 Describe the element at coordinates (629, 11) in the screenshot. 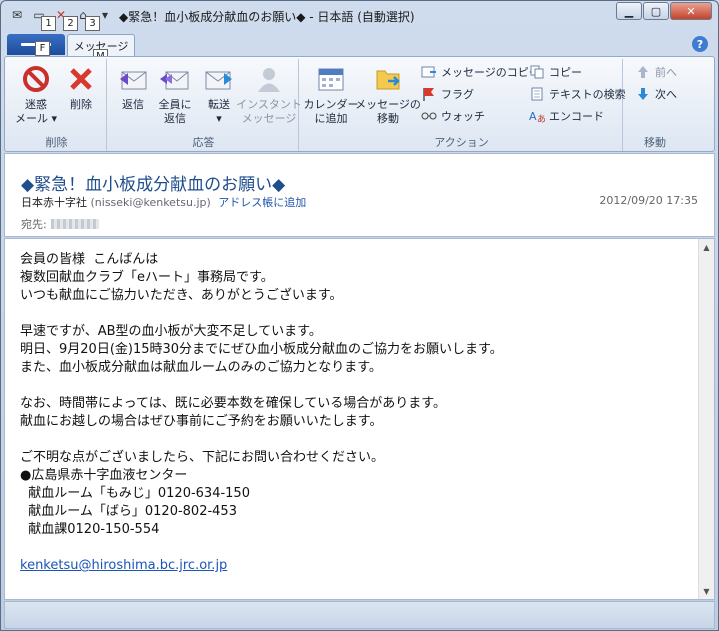

I see `minimize-button: ▁` at that location.